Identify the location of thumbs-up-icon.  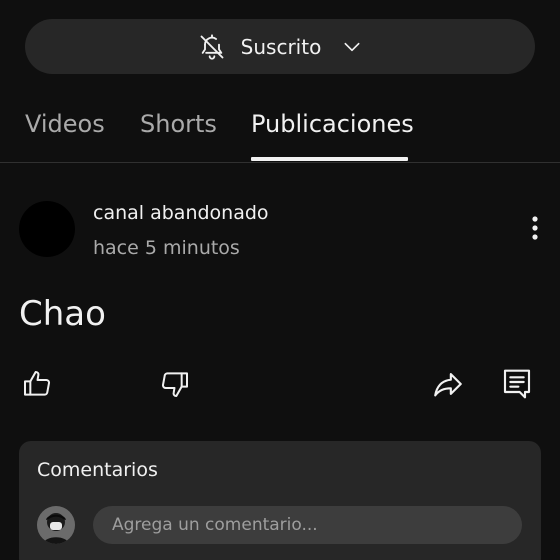
(37, 386).